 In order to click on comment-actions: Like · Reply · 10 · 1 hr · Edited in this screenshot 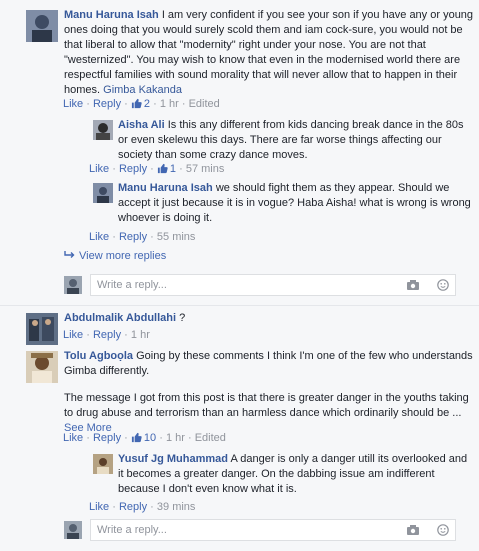, I will do `click(144, 438)`.